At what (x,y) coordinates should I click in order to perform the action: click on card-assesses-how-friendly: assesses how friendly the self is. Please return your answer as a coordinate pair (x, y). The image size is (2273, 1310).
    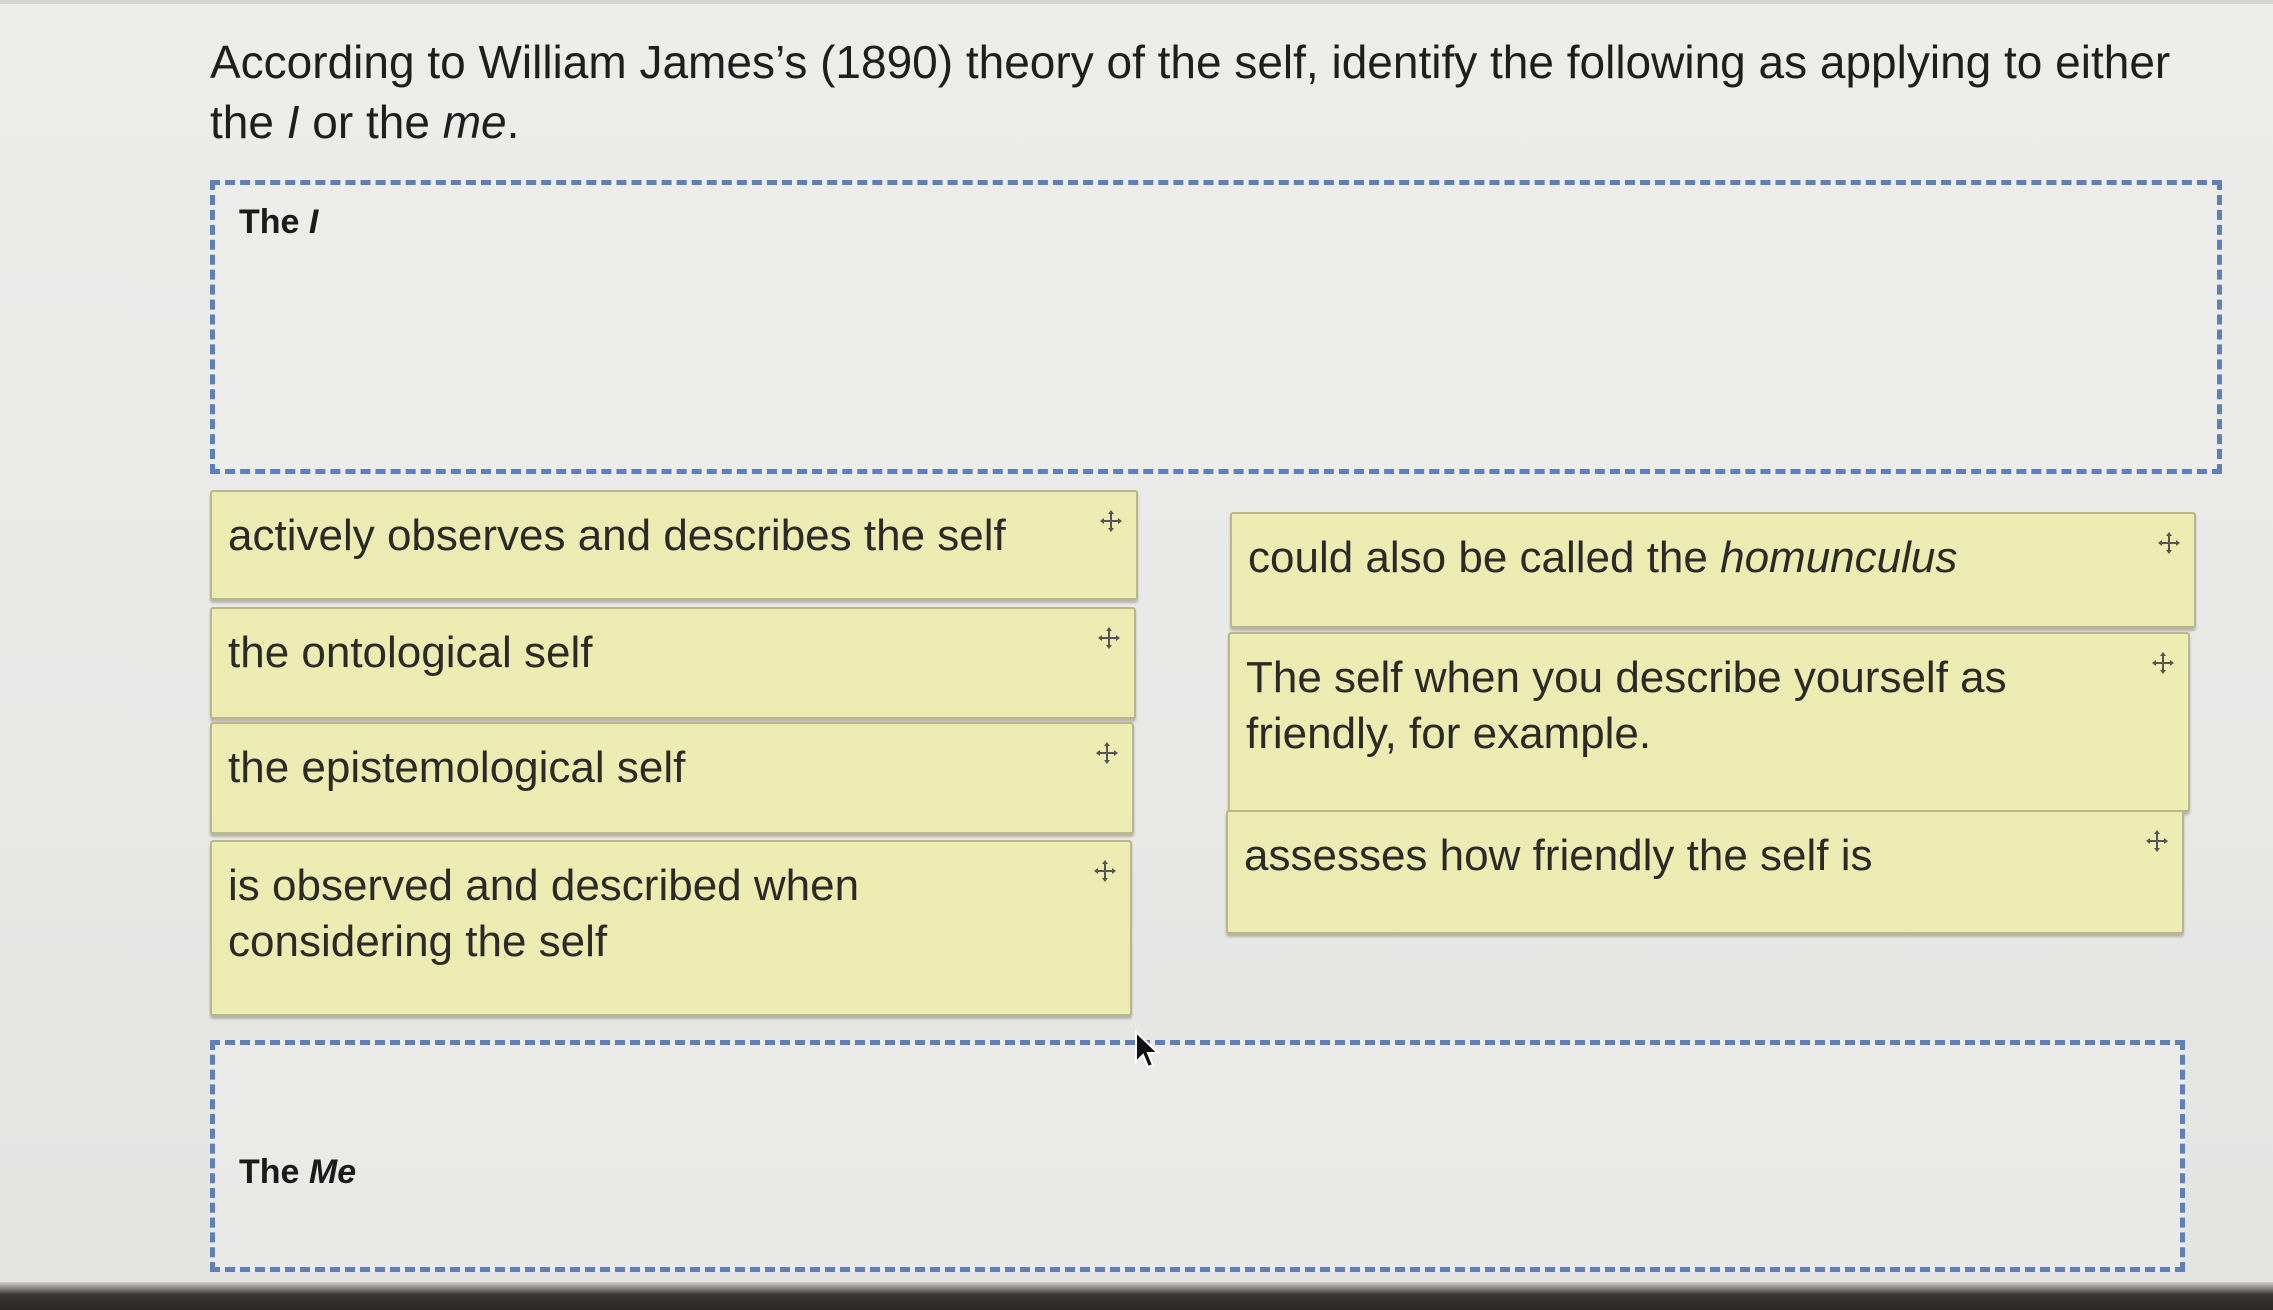
    Looking at the image, I should click on (1705, 872).